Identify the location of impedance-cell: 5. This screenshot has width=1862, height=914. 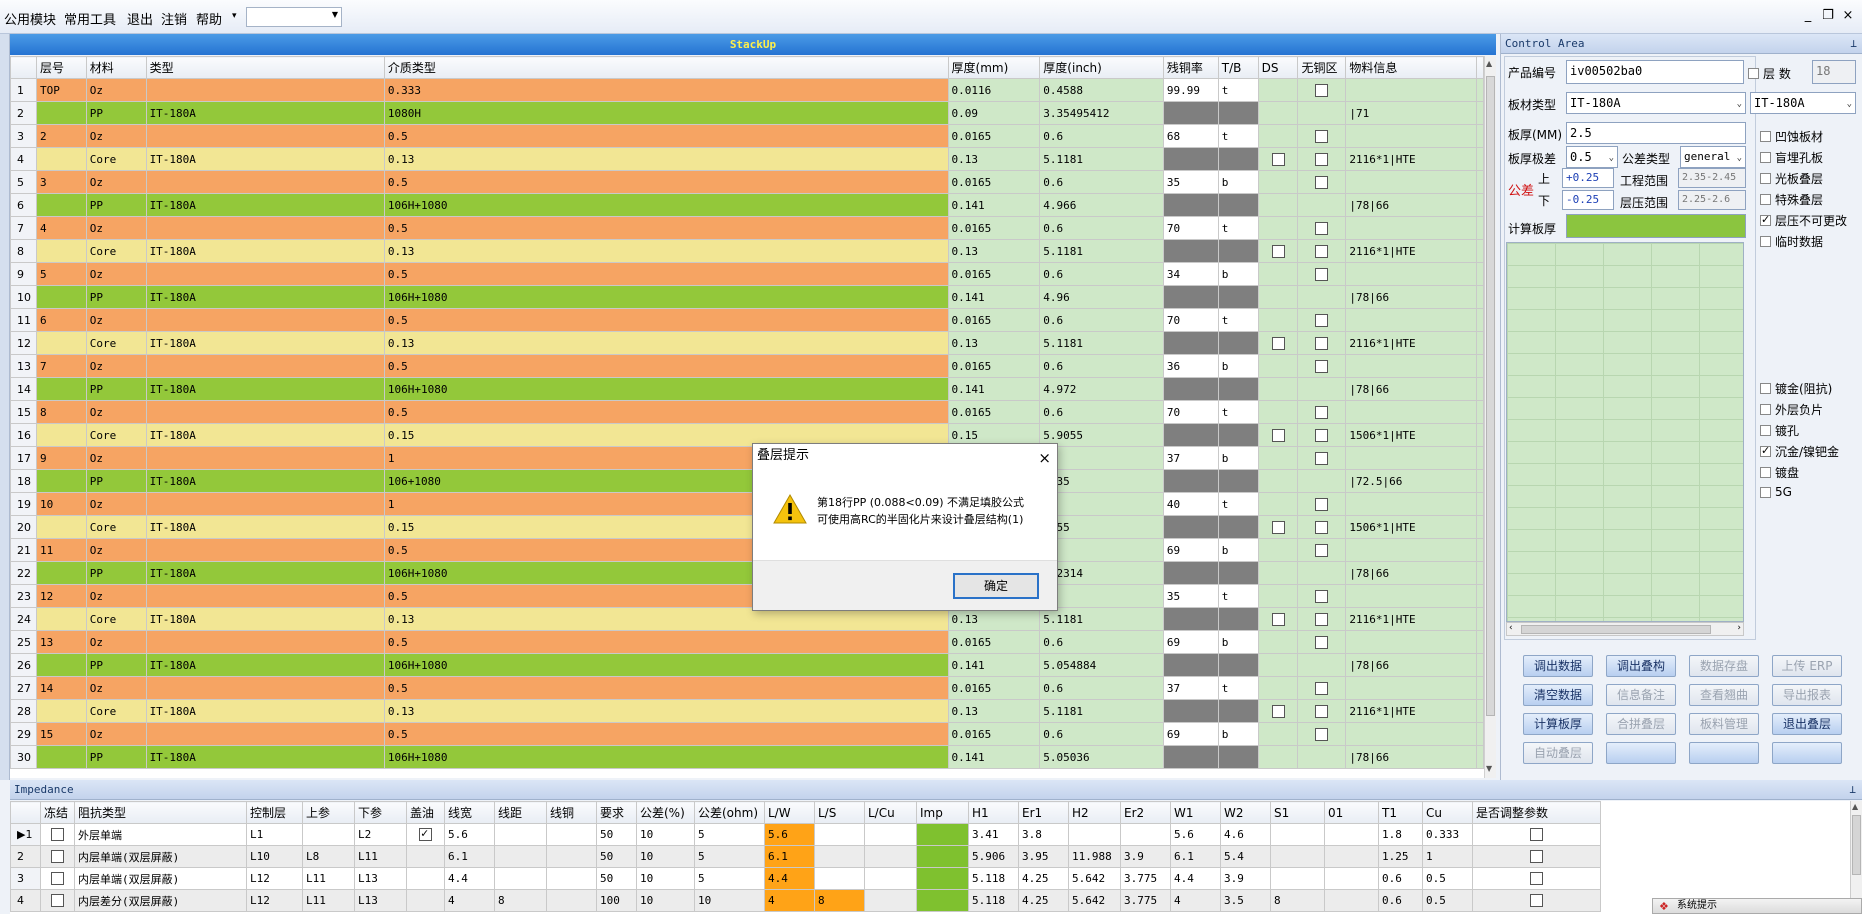
(729, 878).